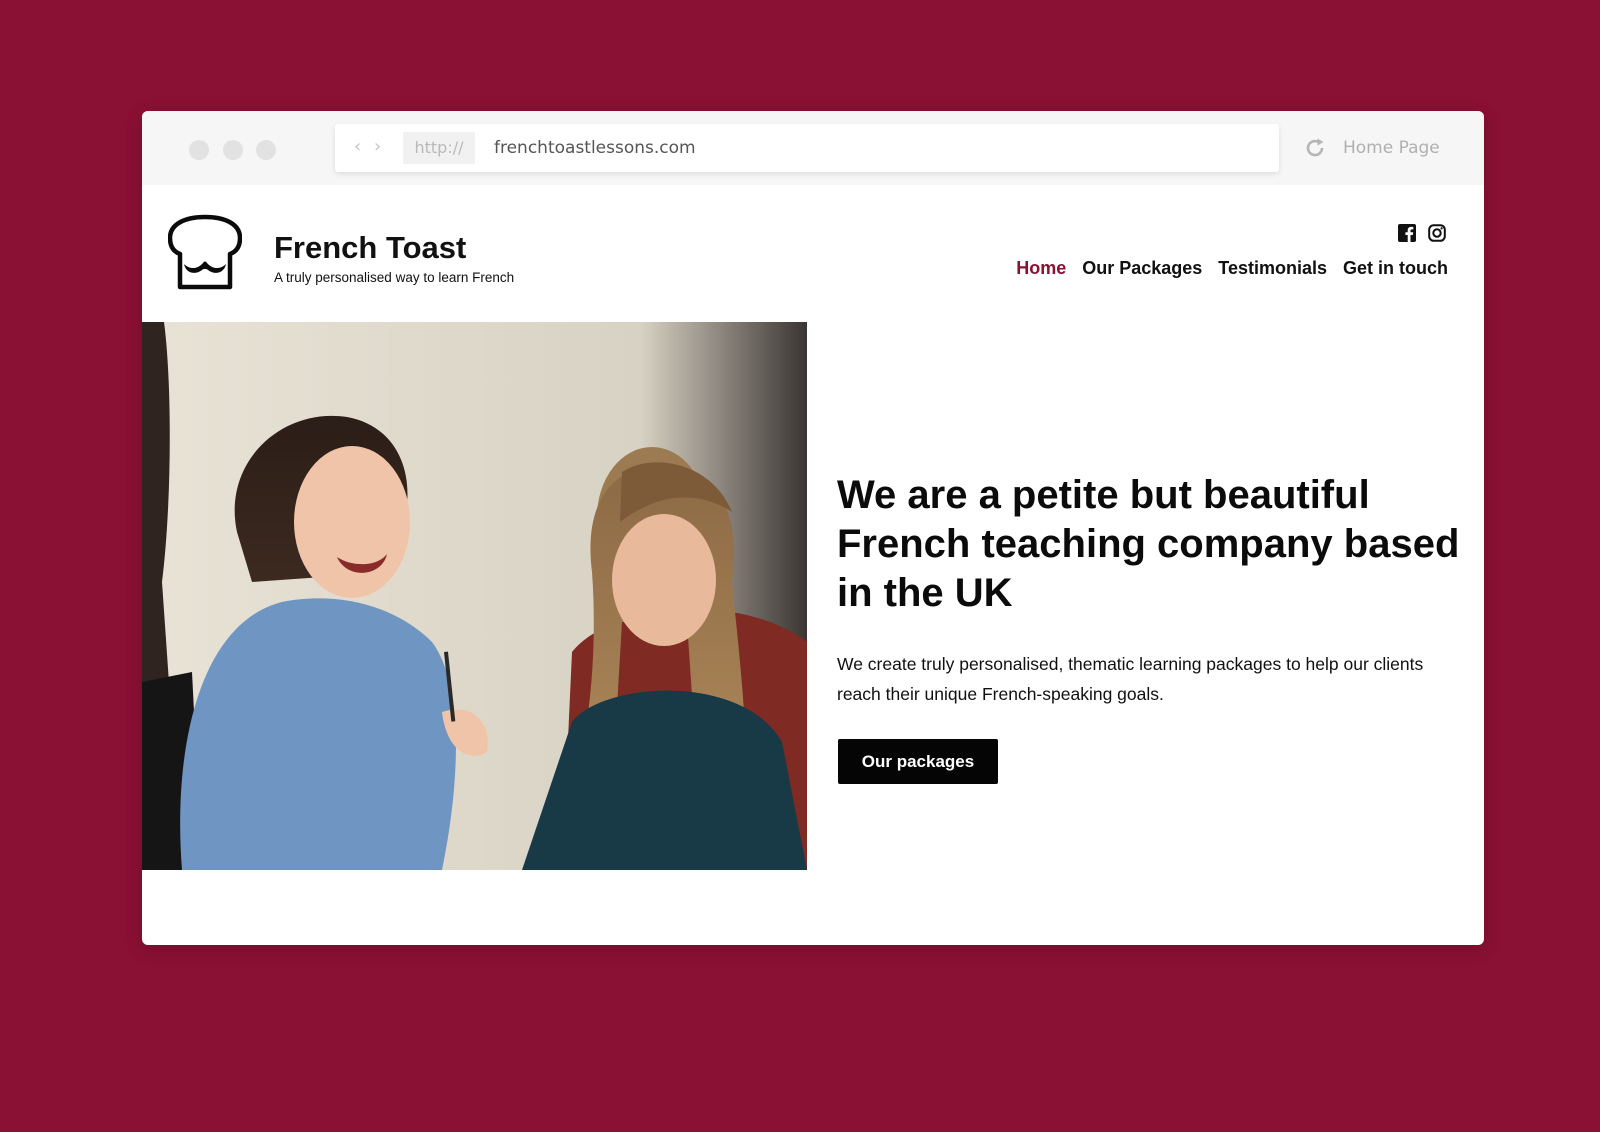 The image size is (1600, 1132). Describe the element at coordinates (1391, 148) in the screenshot. I see `home-page-label: Home Page` at that location.